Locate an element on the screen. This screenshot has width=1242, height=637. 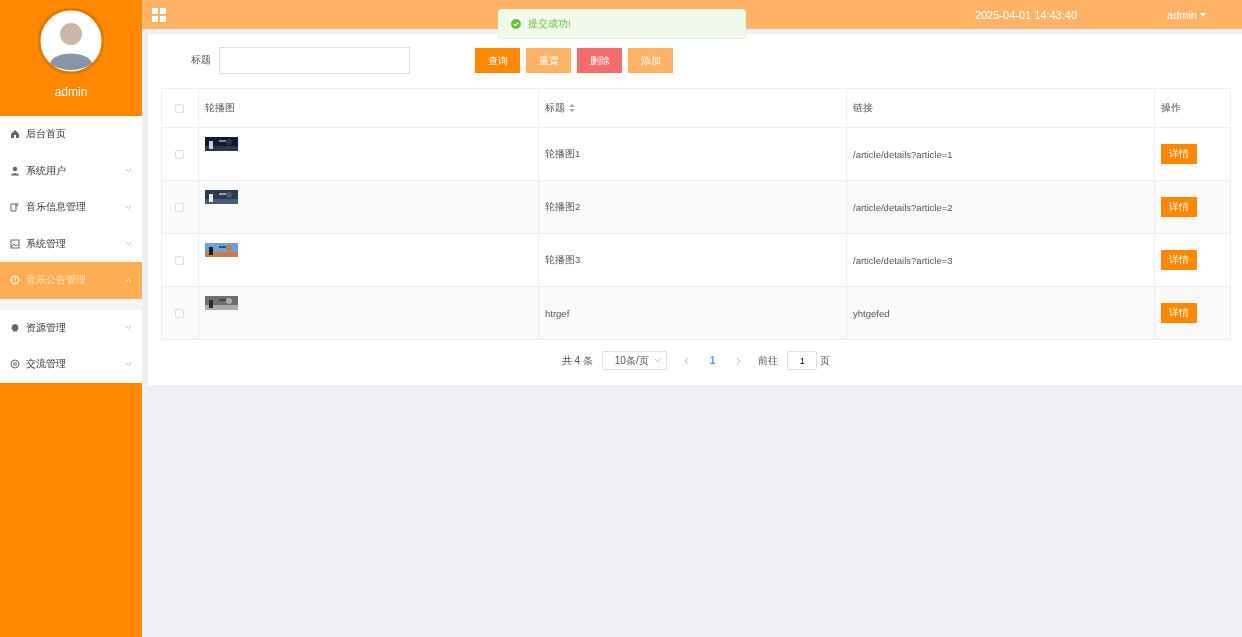
title-input is located at coordinates (314, 60).